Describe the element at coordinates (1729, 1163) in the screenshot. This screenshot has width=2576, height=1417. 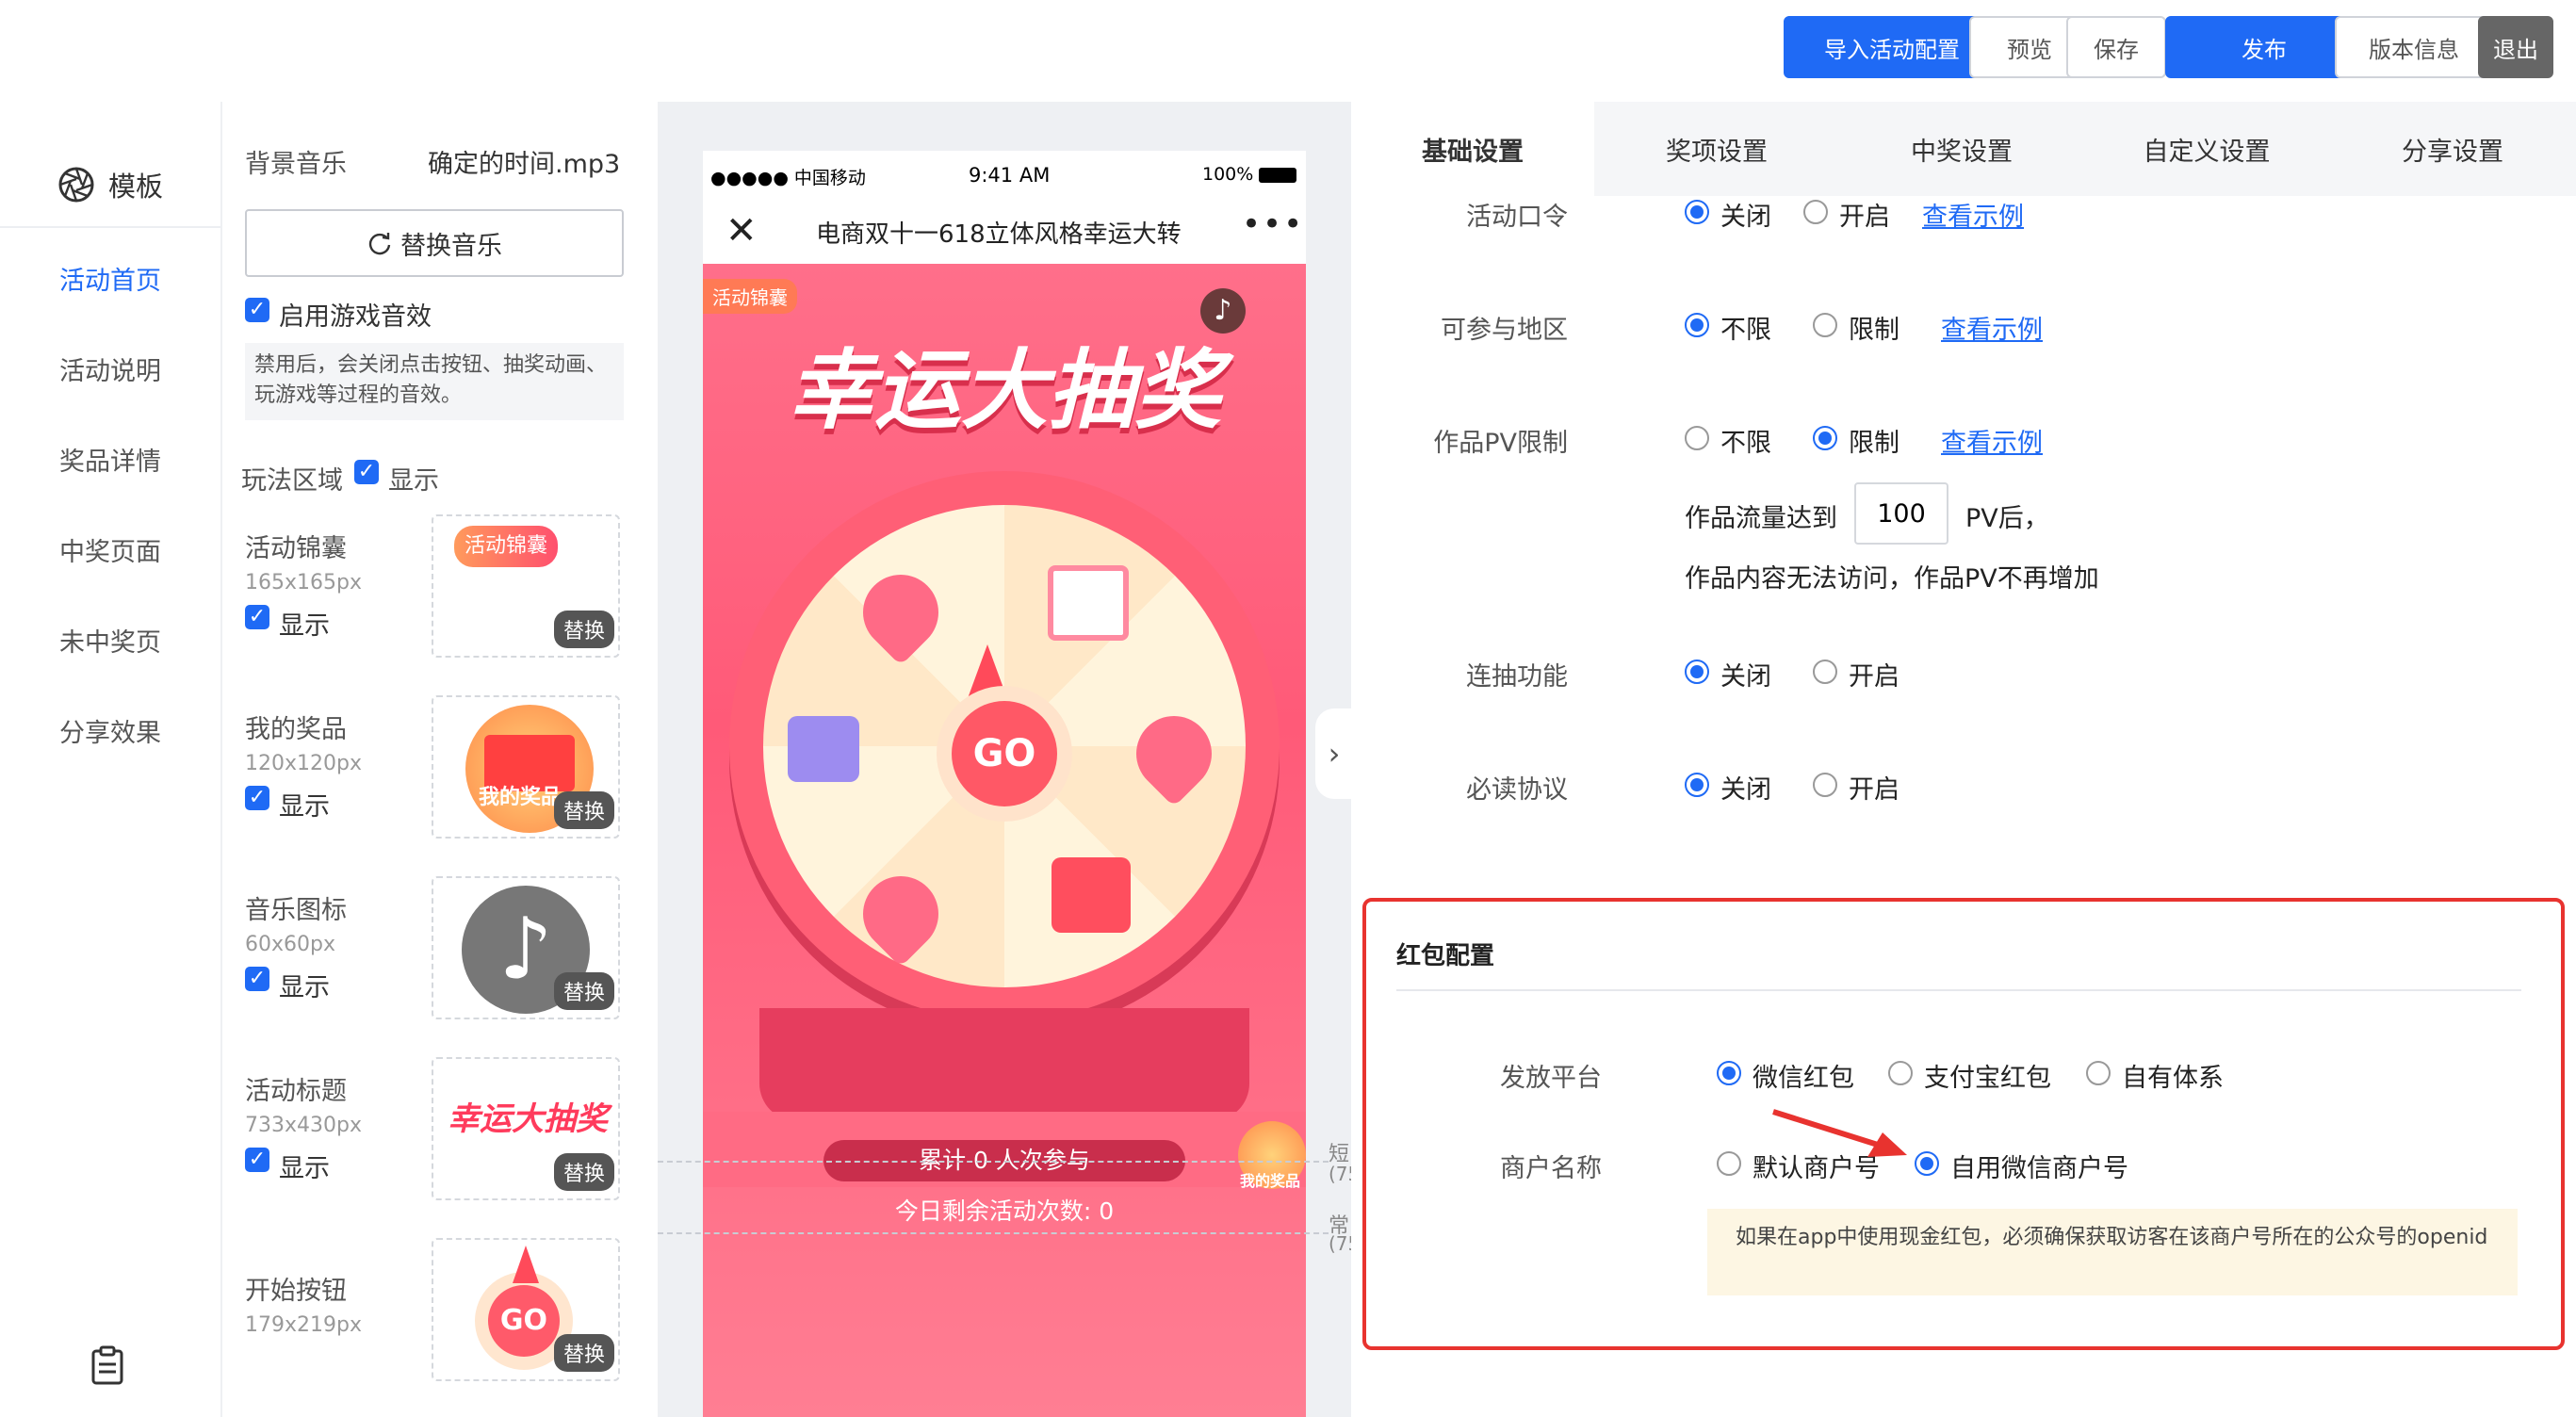
I see `merchant-radio-default` at that location.